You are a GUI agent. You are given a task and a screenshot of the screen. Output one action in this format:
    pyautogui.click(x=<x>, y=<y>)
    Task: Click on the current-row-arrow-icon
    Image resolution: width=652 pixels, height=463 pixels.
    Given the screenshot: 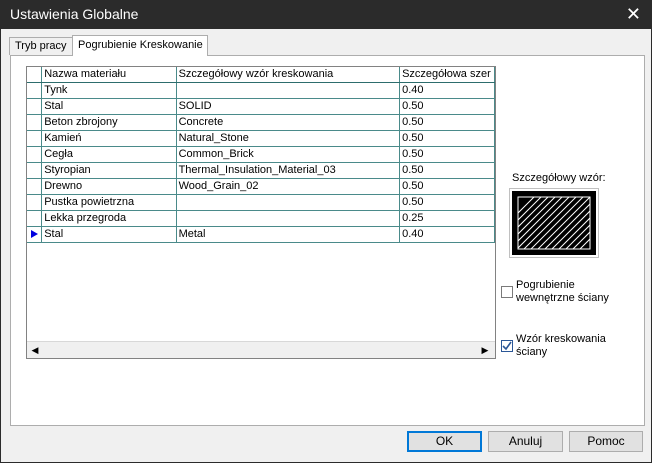 What is the action you would take?
    pyautogui.click(x=34, y=234)
    